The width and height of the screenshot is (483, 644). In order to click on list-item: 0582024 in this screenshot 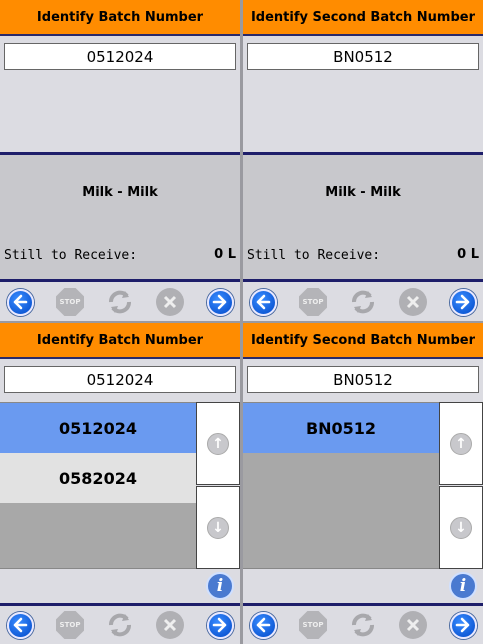, I will do `click(98, 478)`.